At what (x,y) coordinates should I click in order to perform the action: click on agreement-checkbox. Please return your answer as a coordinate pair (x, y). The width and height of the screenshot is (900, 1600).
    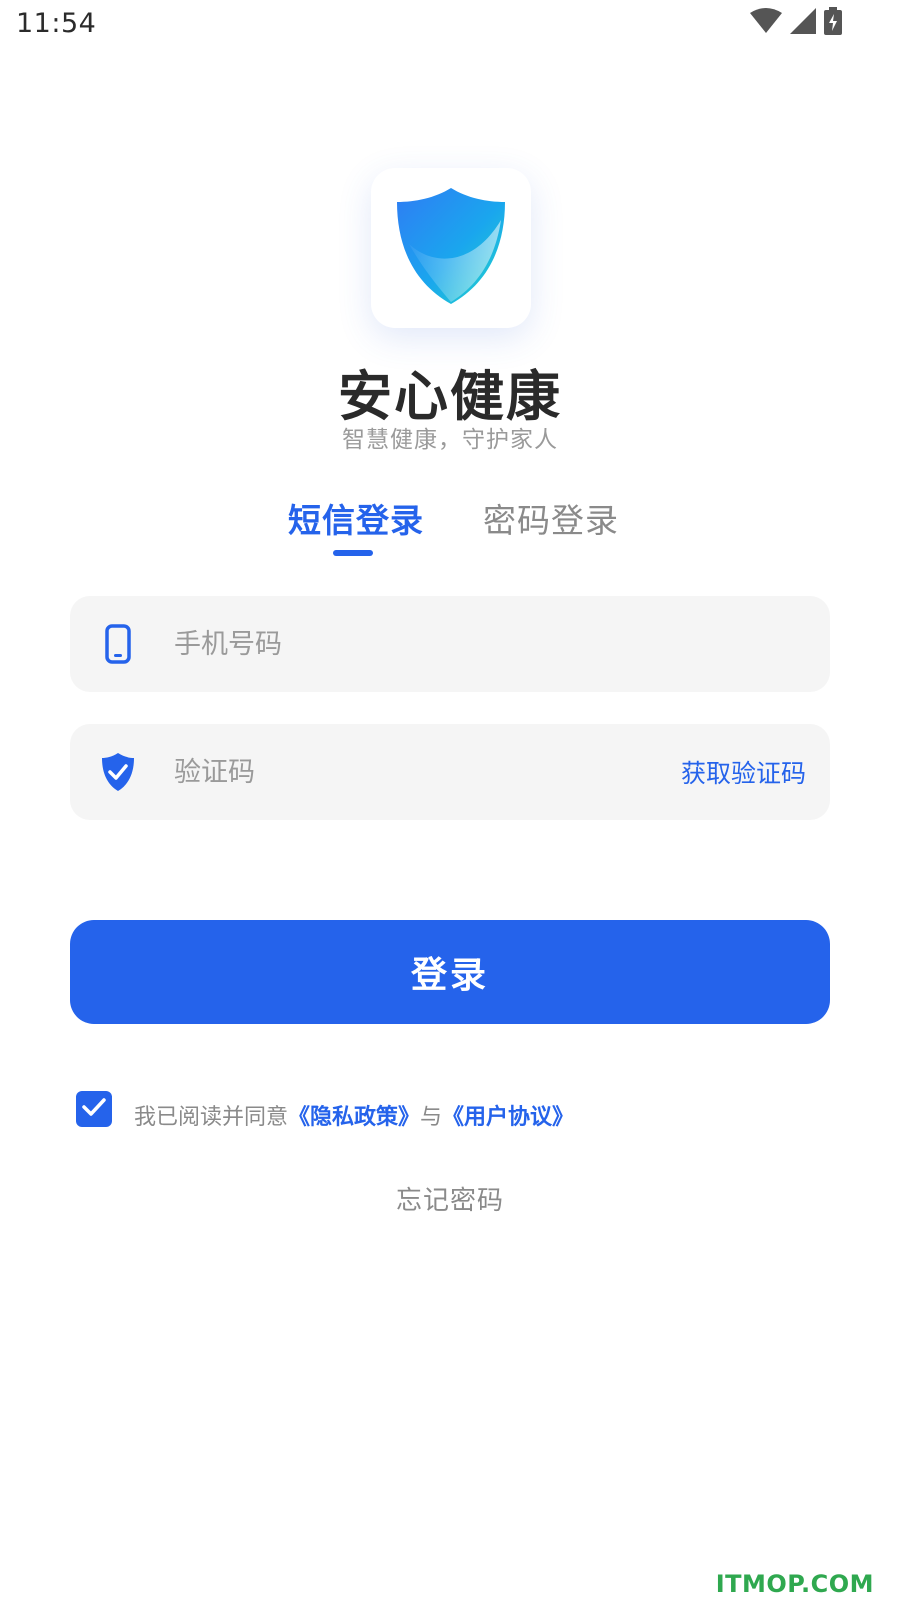
    Looking at the image, I should click on (94, 1109).